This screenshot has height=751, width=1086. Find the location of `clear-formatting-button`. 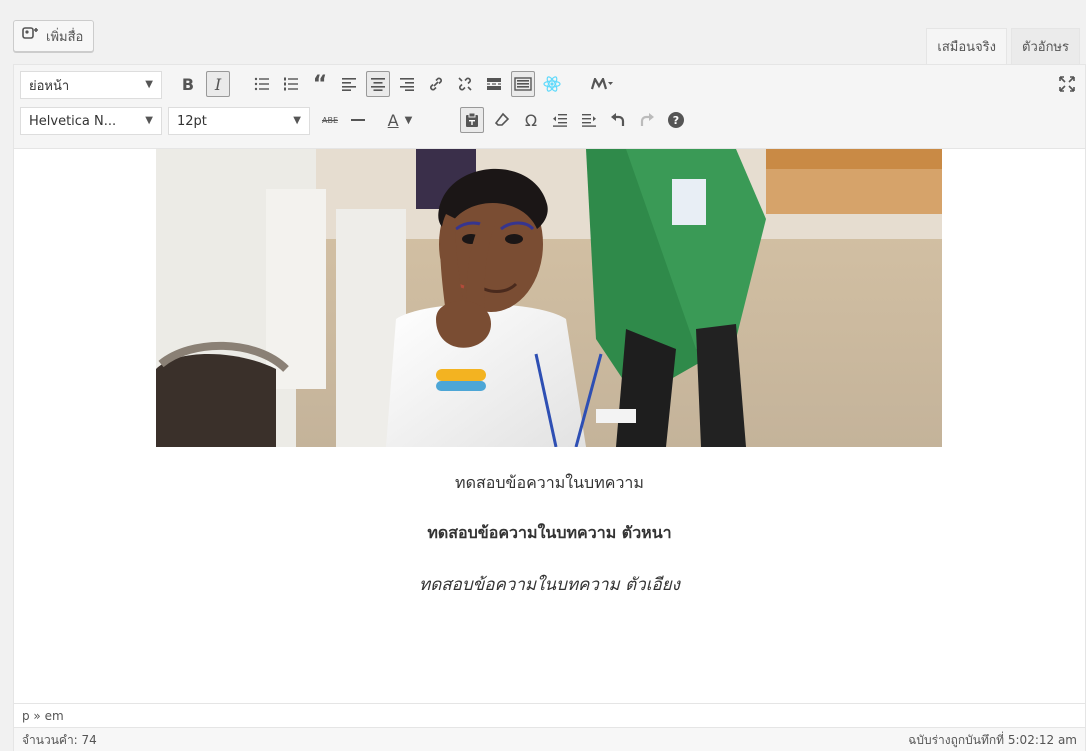

clear-formatting-button is located at coordinates (502, 120).